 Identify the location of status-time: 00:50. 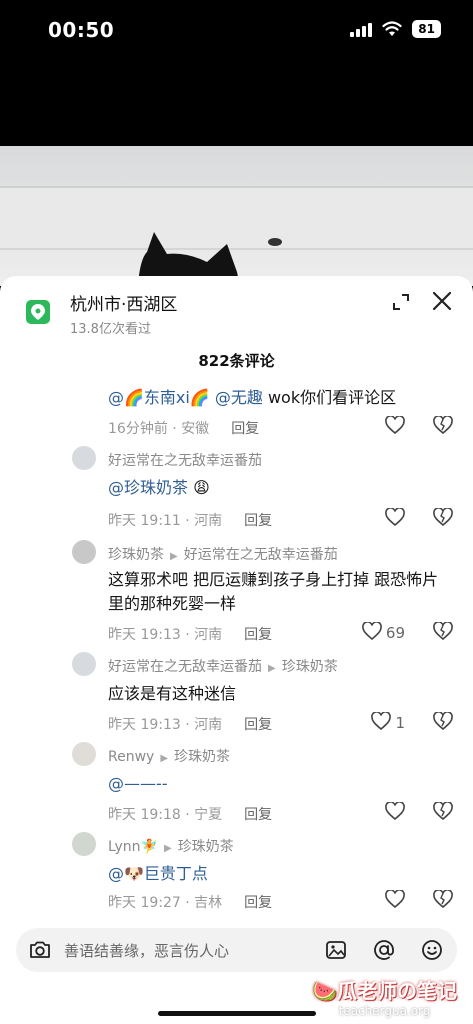
(81, 30).